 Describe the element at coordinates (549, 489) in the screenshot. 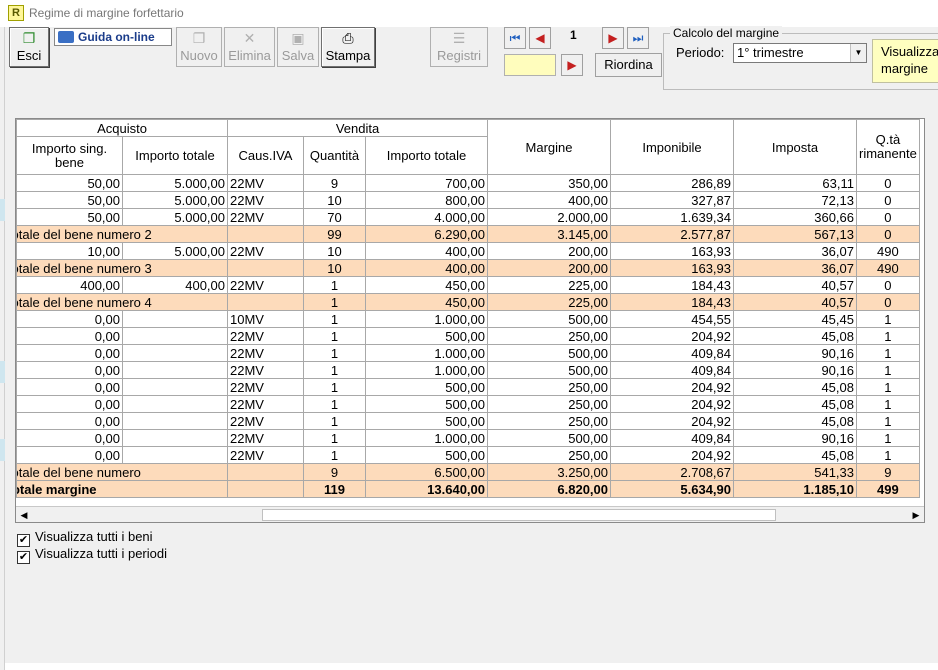

I see `table-cell: 6.820,00` at that location.